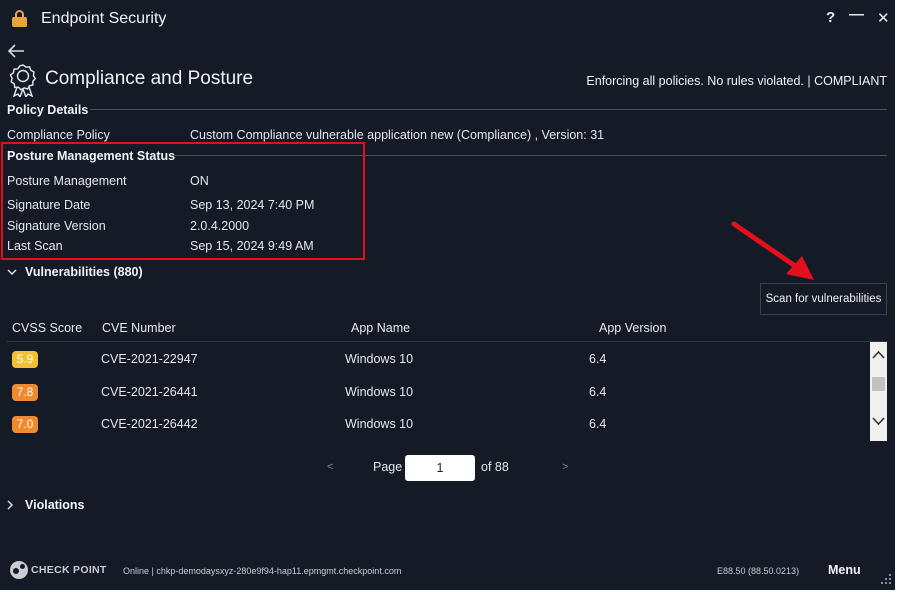 This screenshot has height=592, width=897. Describe the element at coordinates (435, 391) in the screenshot. I see `table-row: 7.8 CVE-2021-26441 Windows 10 6.4` at that location.